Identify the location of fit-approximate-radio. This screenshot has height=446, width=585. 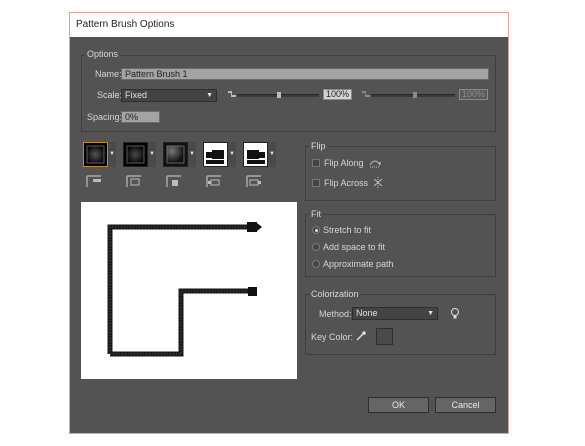
(316, 264).